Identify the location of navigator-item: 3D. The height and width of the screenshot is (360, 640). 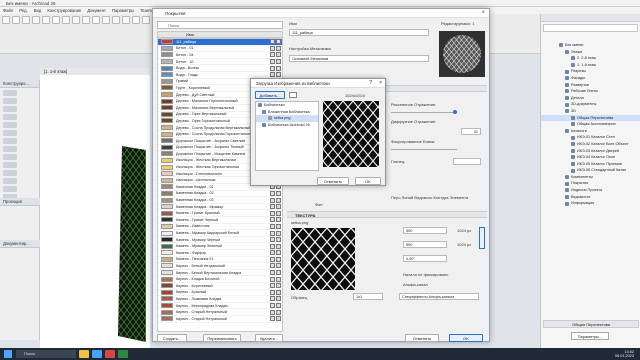
(590, 111).